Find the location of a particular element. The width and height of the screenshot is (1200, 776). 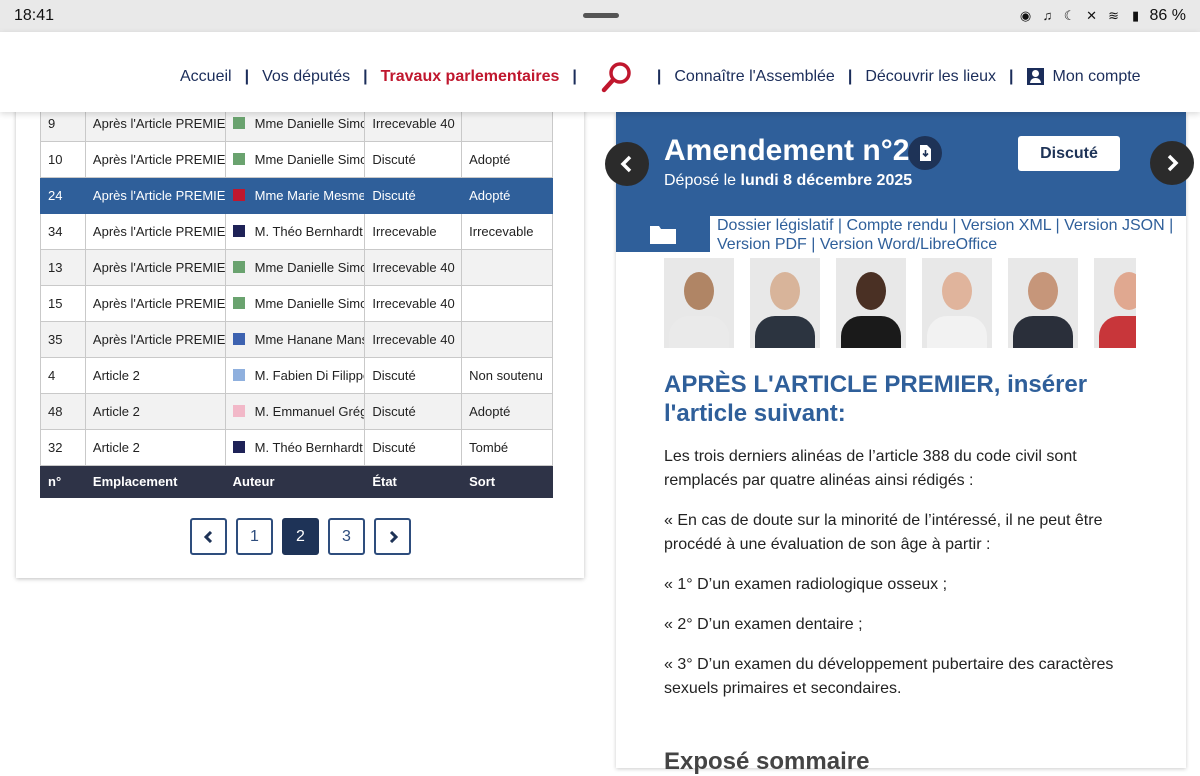

expose-sommaire-heading: Exposé sommaire is located at coordinates (767, 761).